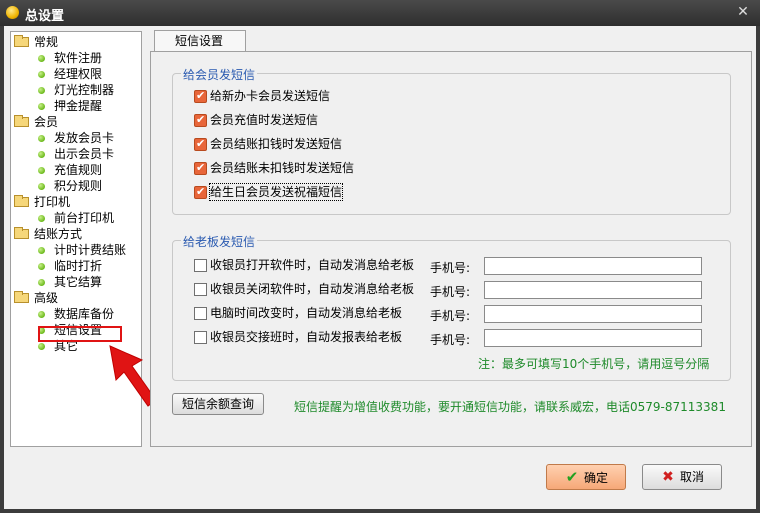 This screenshot has height=513, width=760. I want to click on phone-input-time, so click(593, 314).